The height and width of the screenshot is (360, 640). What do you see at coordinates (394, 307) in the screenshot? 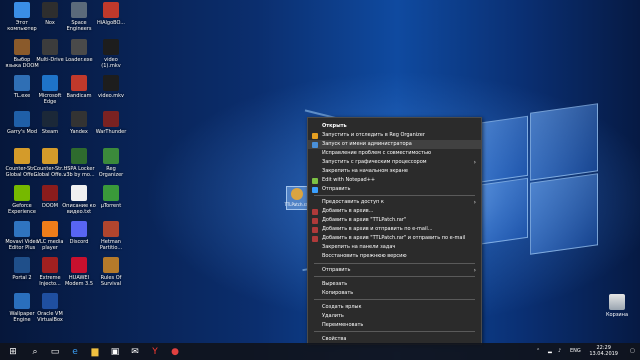
I see `context-menu-item: Создать ярлык` at bounding box center [394, 307].